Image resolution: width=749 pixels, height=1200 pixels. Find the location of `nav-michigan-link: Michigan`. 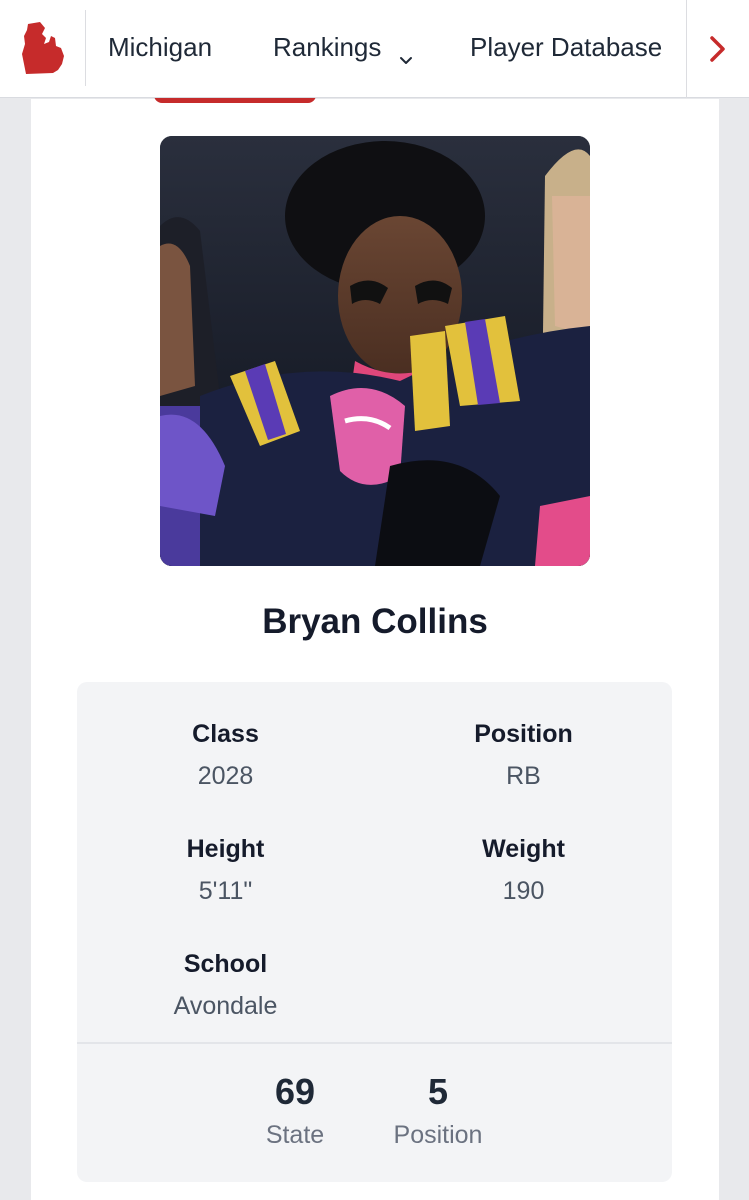

nav-michigan-link: Michigan is located at coordinates (160, 47).